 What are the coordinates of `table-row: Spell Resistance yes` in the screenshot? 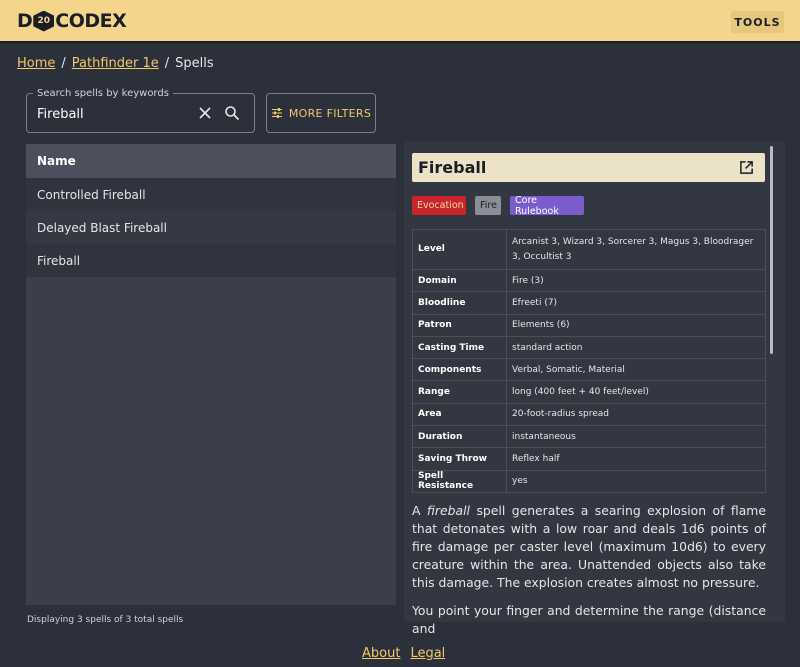 It's located at (589, 481).